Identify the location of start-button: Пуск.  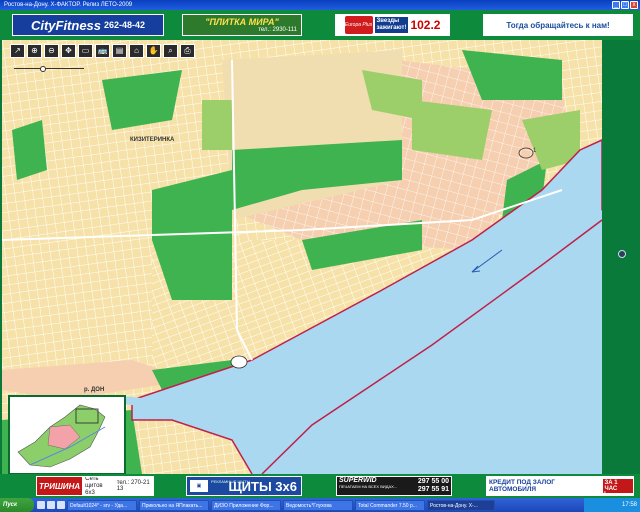
(17, 505).